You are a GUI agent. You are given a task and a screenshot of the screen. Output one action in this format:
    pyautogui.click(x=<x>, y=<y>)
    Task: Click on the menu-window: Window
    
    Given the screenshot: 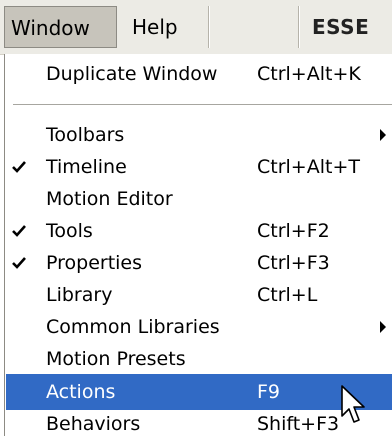 What is the action you would take?
    pyautogui.click(x=60, y=27)
    